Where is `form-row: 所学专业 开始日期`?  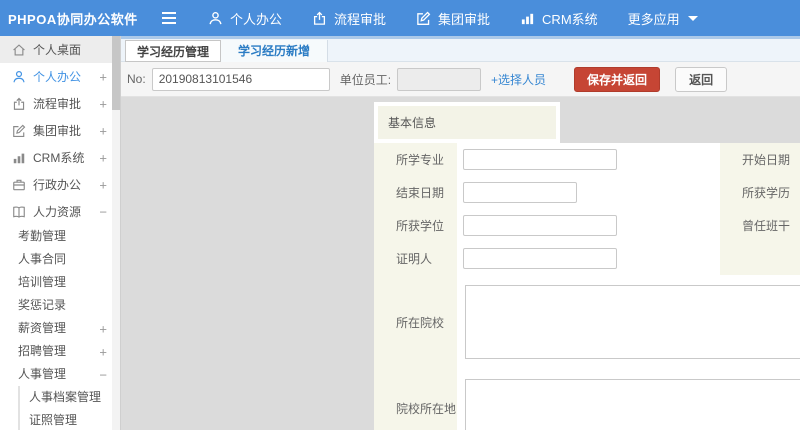 form-row: 所学专业 开始日期 is located at coordinates (587, 159).